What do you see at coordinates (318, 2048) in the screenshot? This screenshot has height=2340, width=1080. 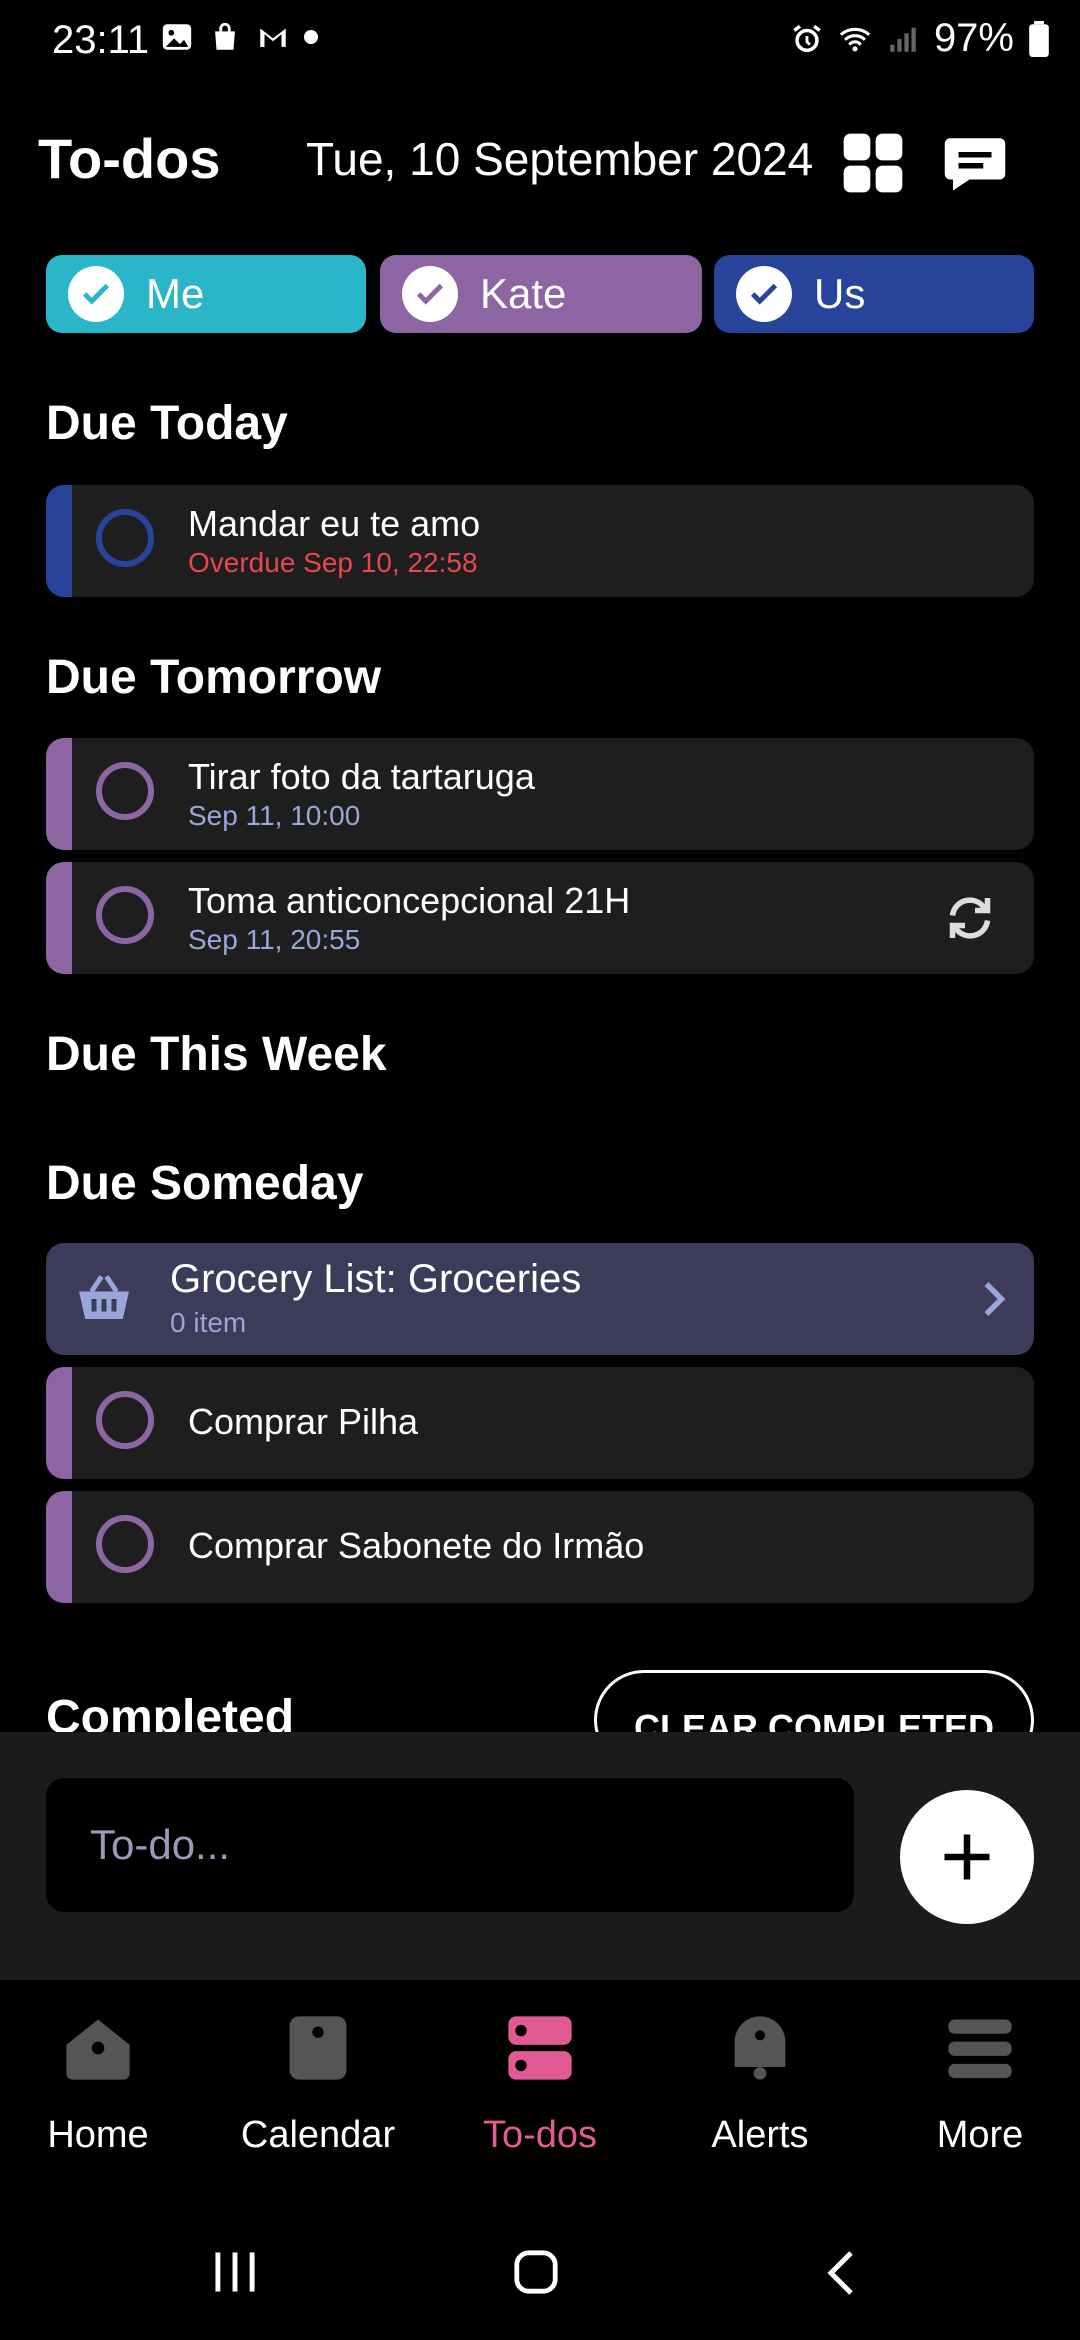 I see `calendar-icon` at bounding box center [318, 2048].